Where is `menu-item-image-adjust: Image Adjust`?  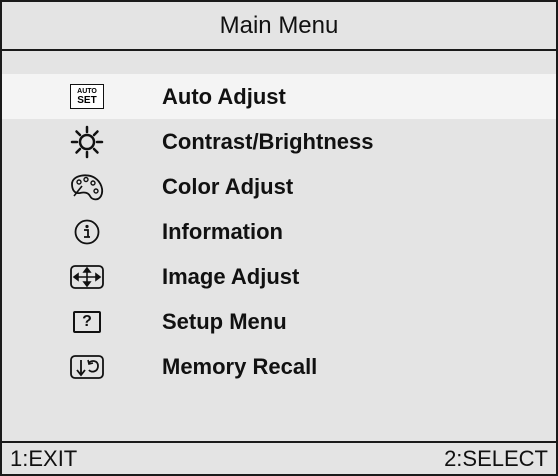 menu-item-image-adjust: Image Adjust is located at coordinates (279, 276).